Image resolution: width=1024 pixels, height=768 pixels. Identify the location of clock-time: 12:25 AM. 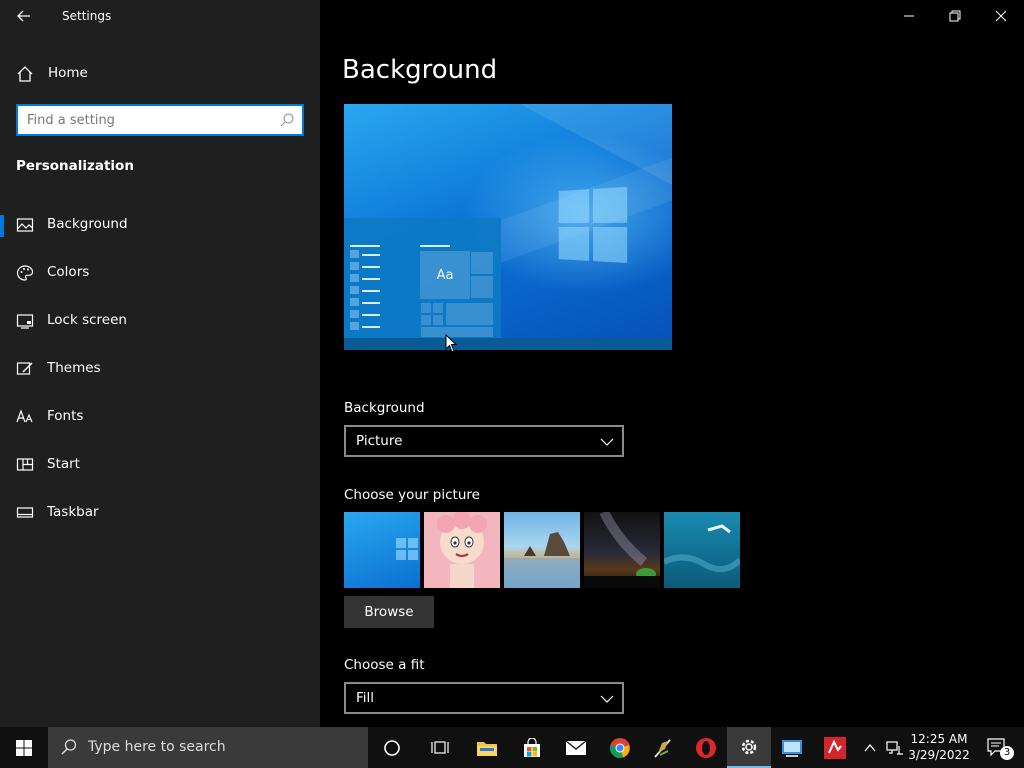
(939, 739).